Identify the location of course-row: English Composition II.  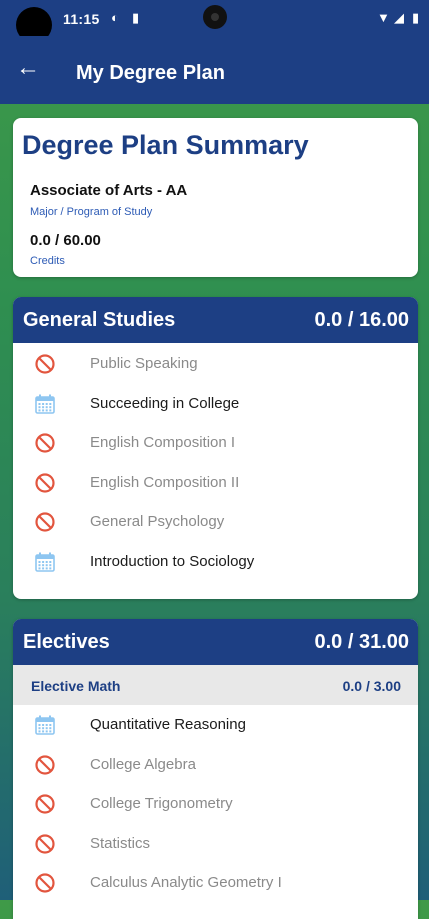
(215, 483).